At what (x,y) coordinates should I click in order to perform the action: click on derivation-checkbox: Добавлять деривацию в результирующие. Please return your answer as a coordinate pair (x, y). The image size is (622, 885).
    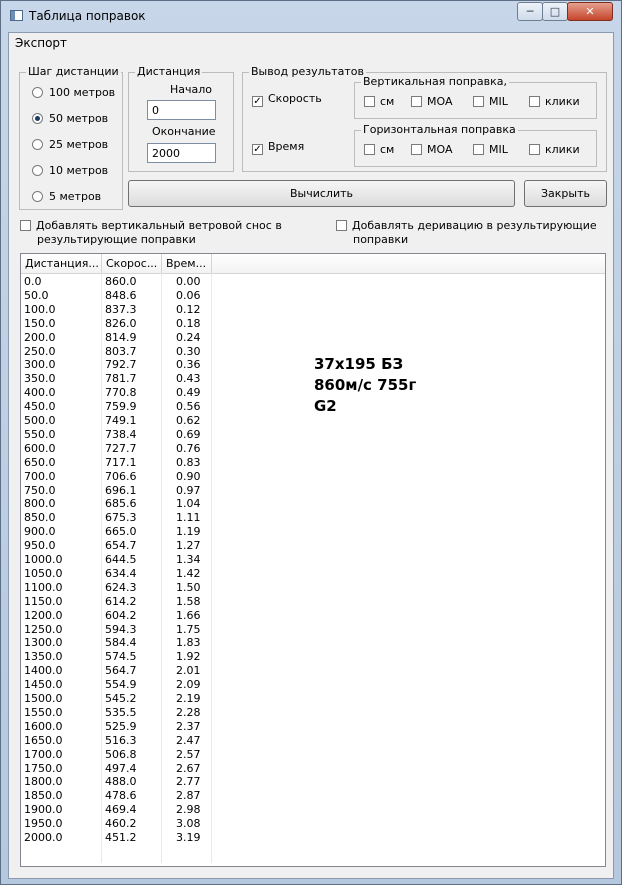
    Looking at the image, I should click on (466, 225).